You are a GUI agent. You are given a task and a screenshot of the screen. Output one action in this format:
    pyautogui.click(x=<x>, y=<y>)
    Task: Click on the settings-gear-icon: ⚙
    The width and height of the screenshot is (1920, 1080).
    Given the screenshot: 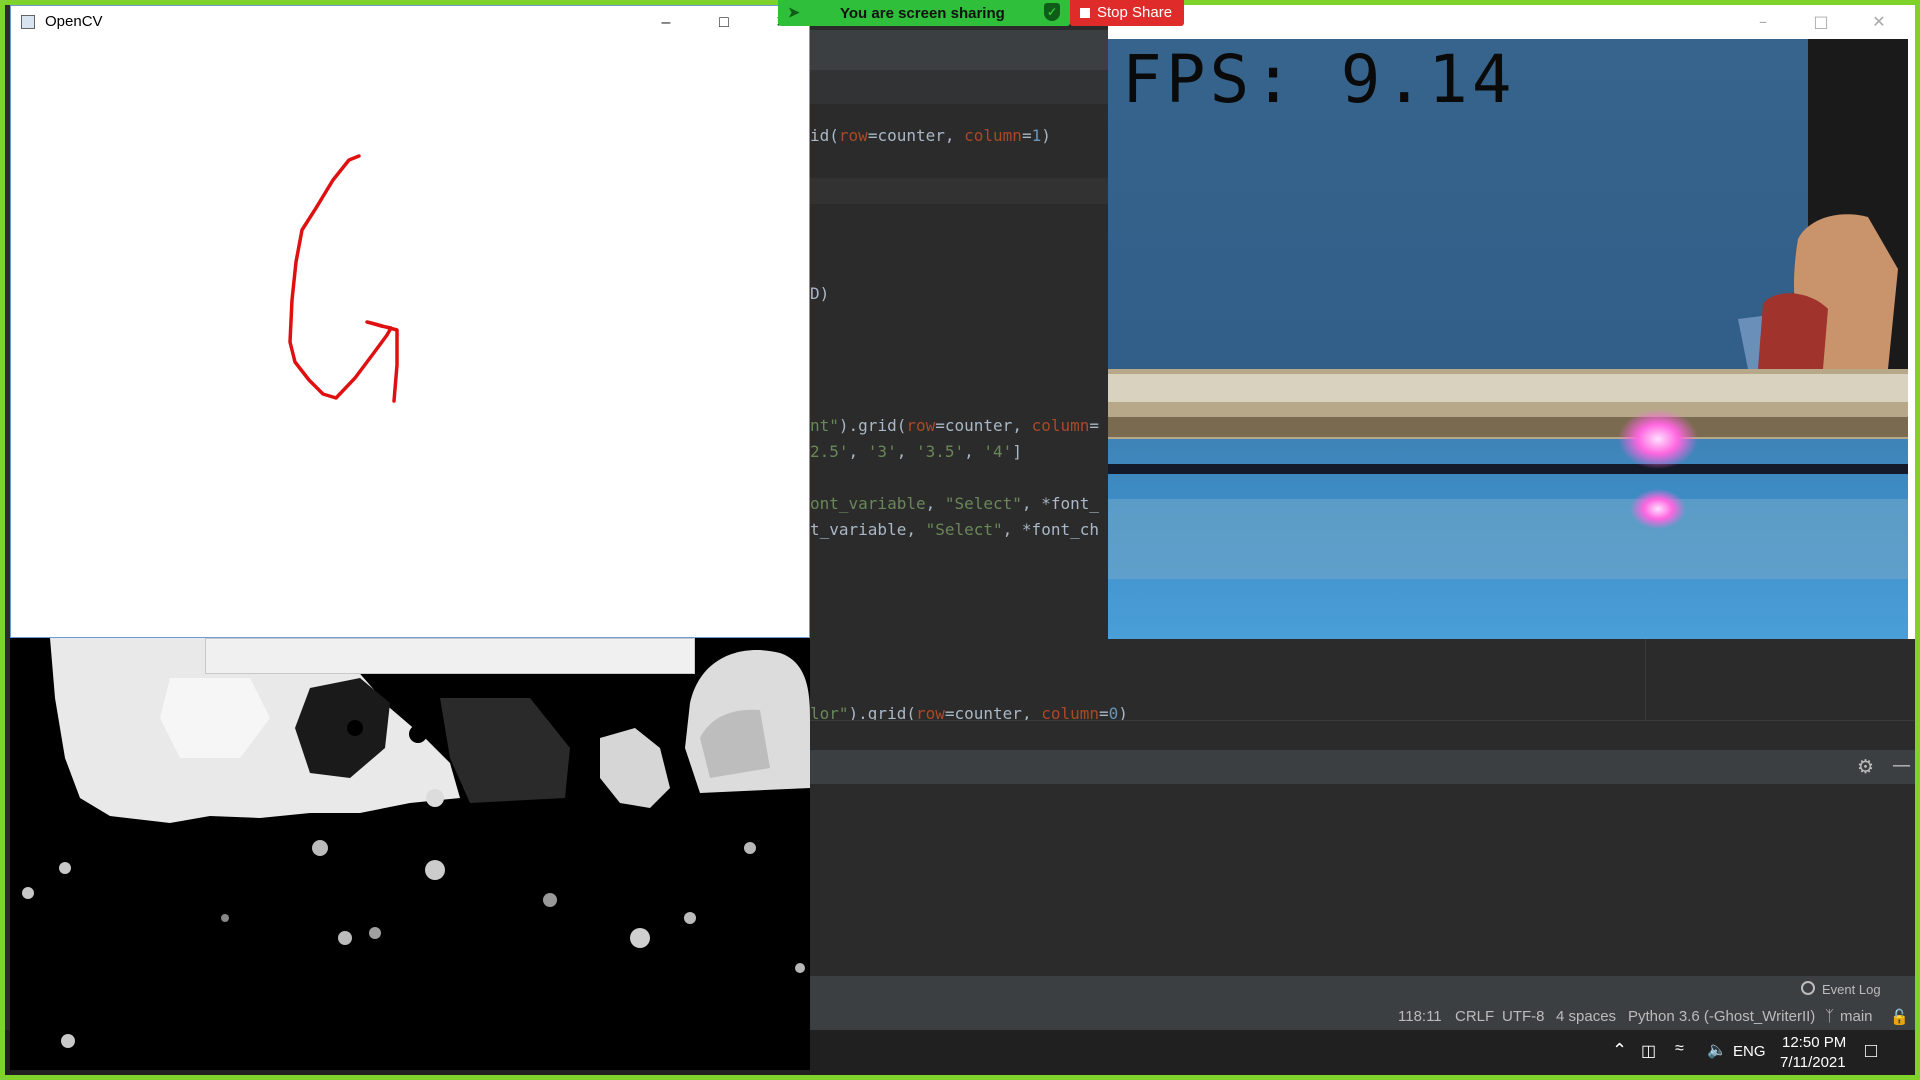 What is the action you would take?
    pyautogui.click(x=1865, y=767)
    